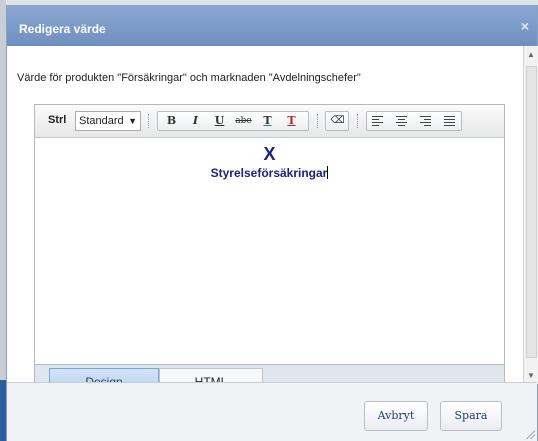 The width and height of the screenshot is (538, 441). Describe the element at coordinates (171, 121) in the screenshot. I see `bold-icon: B` at that location.